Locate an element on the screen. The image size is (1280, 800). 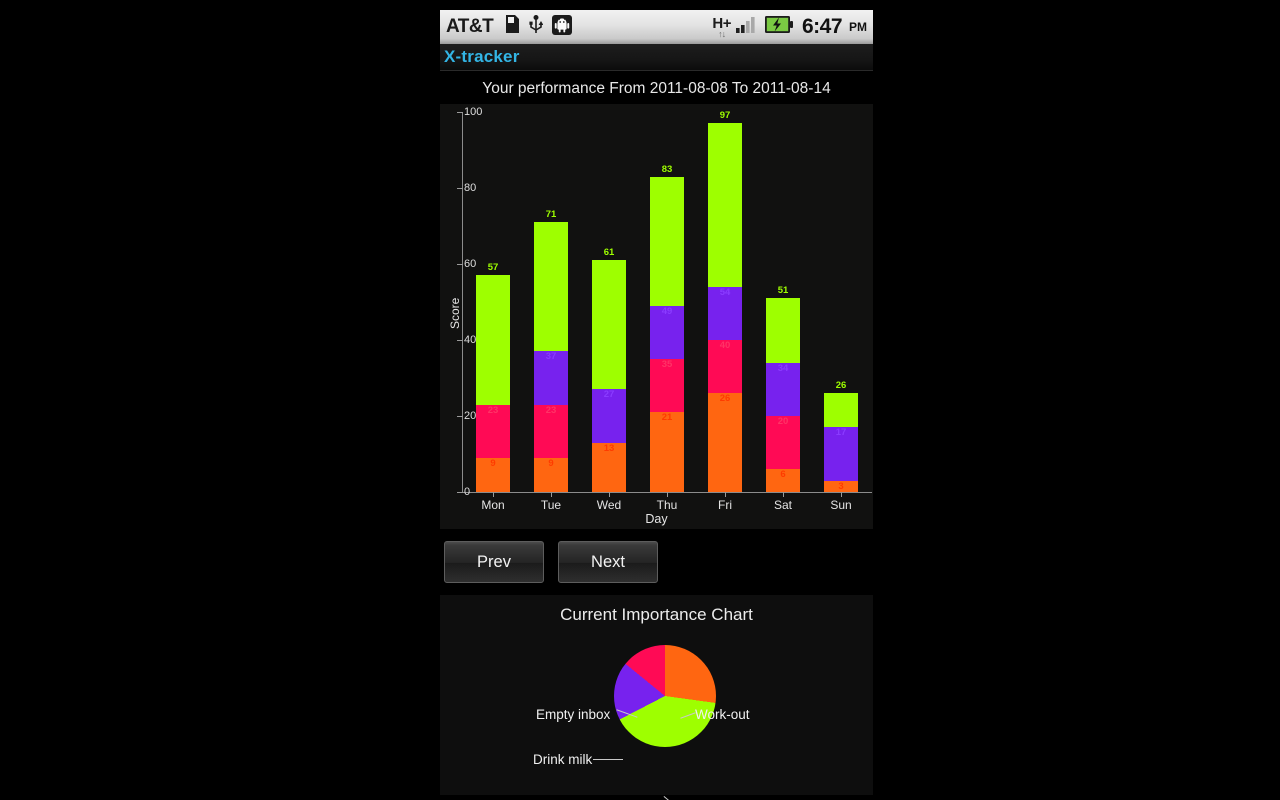
x-tick-label: Sat is located at coordinates (782, 505).